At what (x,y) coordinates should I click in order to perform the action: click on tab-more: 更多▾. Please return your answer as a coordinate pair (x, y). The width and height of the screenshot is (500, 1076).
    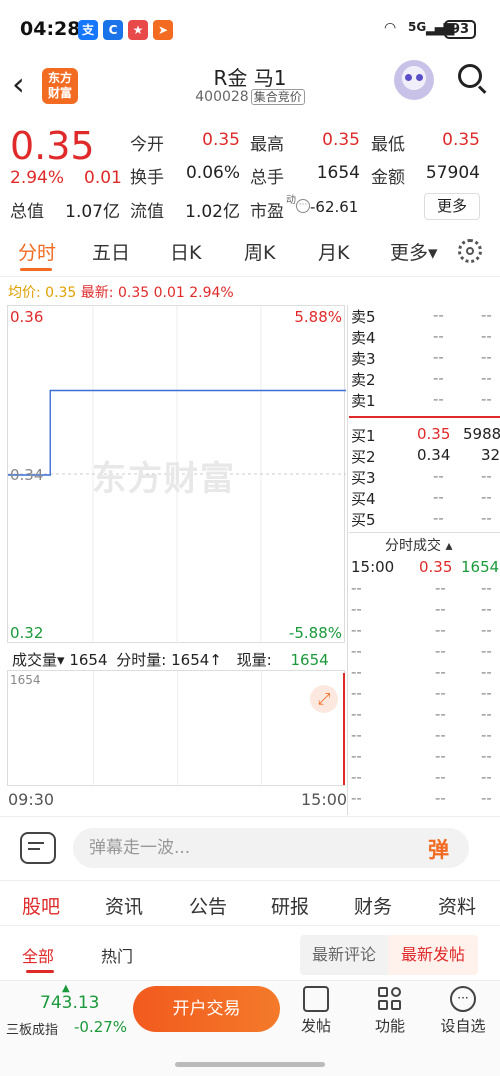
    Looking at the image, I should click on (414, 251).